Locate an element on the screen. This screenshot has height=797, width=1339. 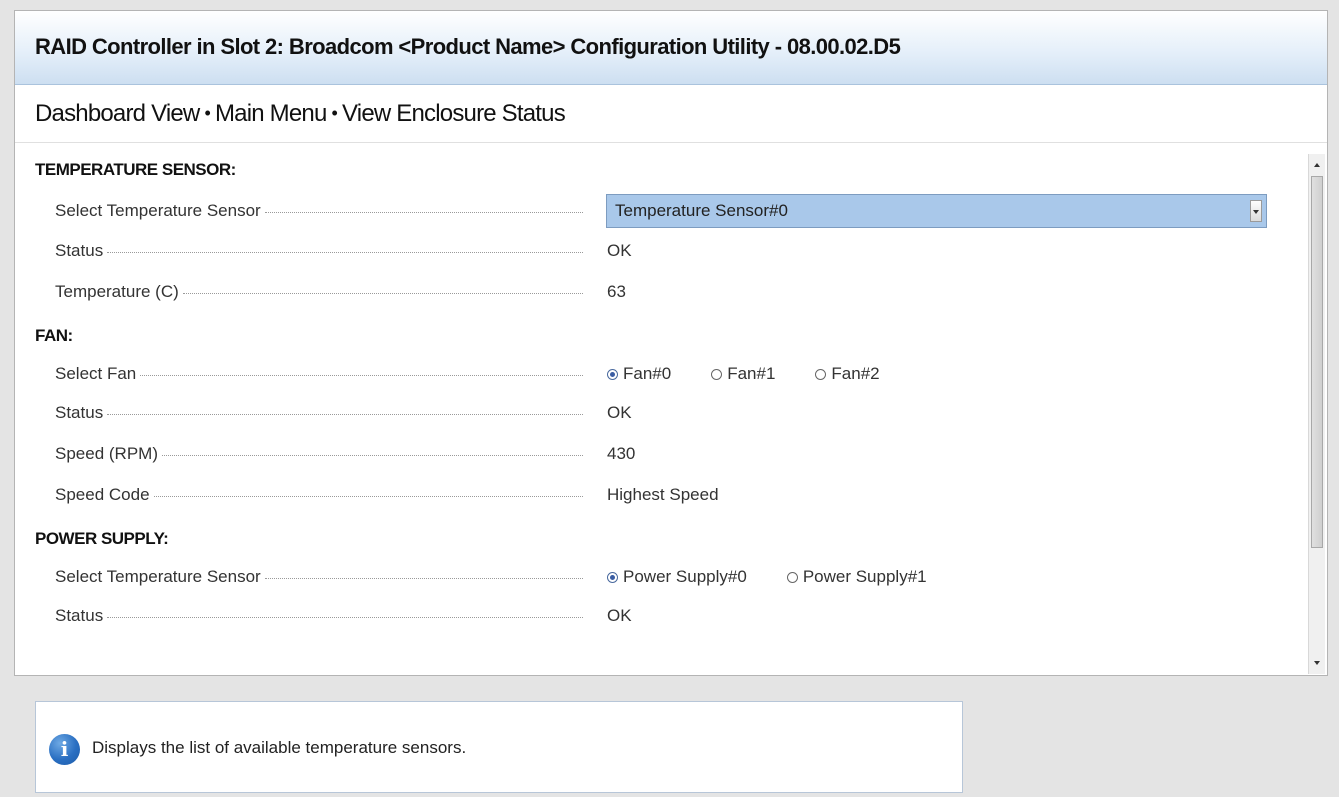
fan-speed-code-row: Speed Code Highest Speed is located at coordinates (670, 495).